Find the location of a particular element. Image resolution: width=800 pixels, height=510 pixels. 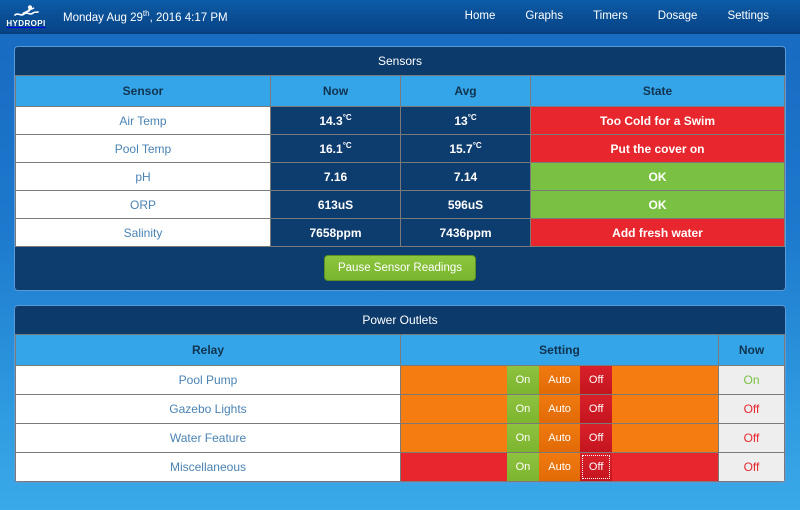

sensor-now: 16.1°C is located at coordinates (335, 148).